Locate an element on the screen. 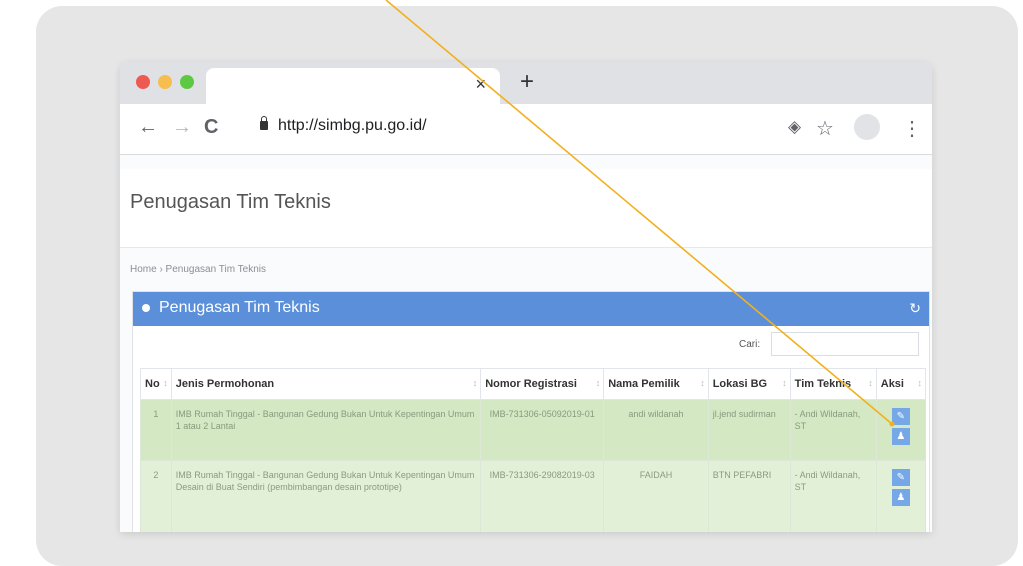  pointer-dot is located at coordinates (892, 424).